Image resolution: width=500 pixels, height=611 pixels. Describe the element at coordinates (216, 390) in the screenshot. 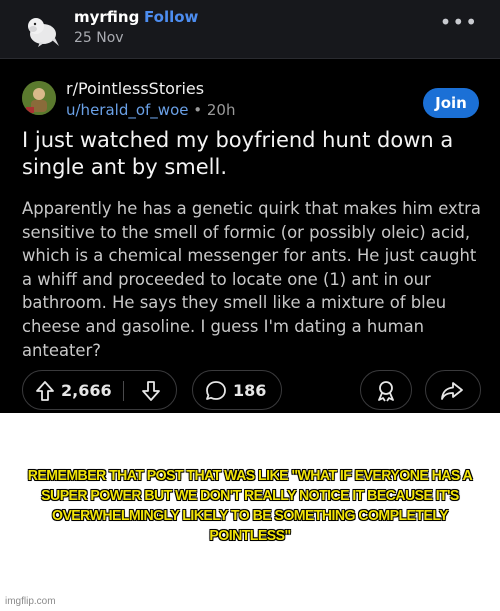

I see `comment-bubble-icon` at that location.